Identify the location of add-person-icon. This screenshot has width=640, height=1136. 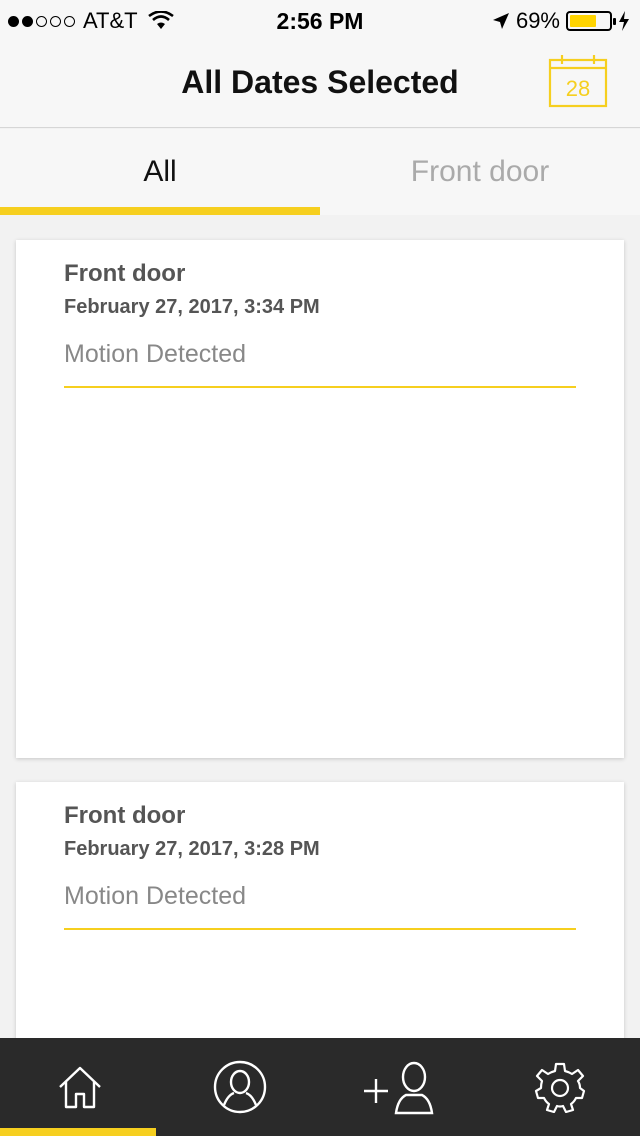
(399, 1088).